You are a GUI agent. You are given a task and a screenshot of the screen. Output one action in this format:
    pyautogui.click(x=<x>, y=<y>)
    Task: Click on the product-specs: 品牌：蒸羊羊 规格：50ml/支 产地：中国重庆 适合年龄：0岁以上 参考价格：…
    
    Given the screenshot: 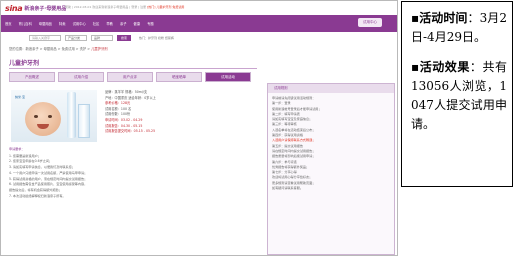 What is the action you would take?
    pyautogui.click(x=180, y=112)
    